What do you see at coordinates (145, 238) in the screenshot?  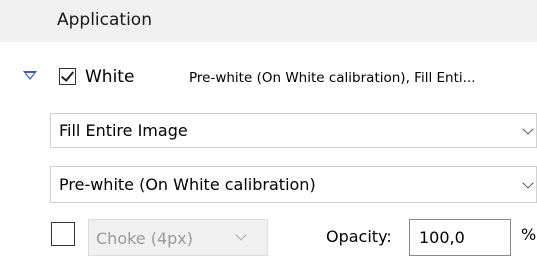 I see `choke-value: Choke (4px)` at bounding box center [145, 238].